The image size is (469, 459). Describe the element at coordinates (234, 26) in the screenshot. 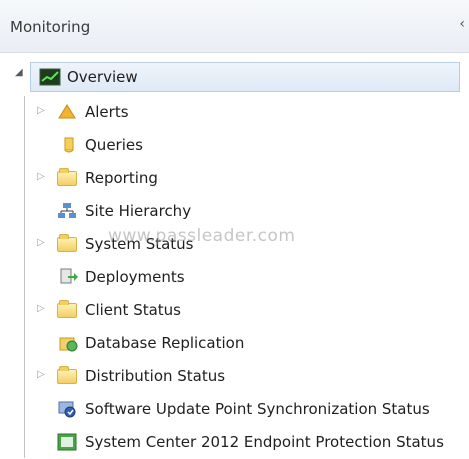

I see `monitoring-header: Monitoring ‹` at that location.